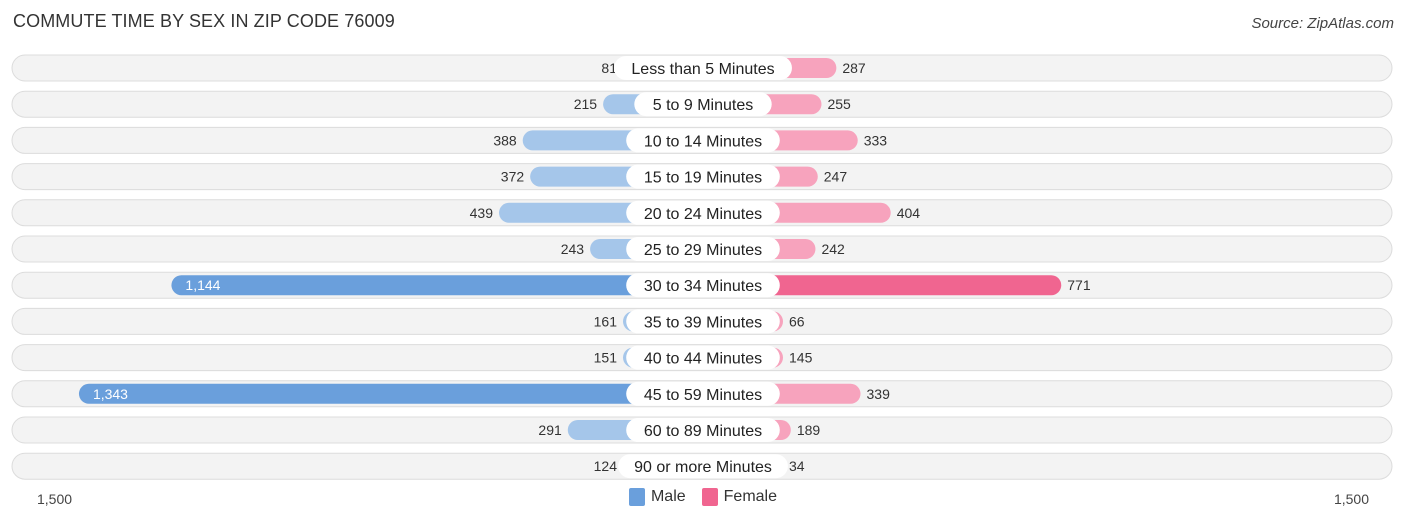 Image resolution: width=1406 pixels, height=523 pixels. What do you see at coordinates (606, 321) in the screenshot?
I see `value-label-male: 161` at bounding box center [606, 321].